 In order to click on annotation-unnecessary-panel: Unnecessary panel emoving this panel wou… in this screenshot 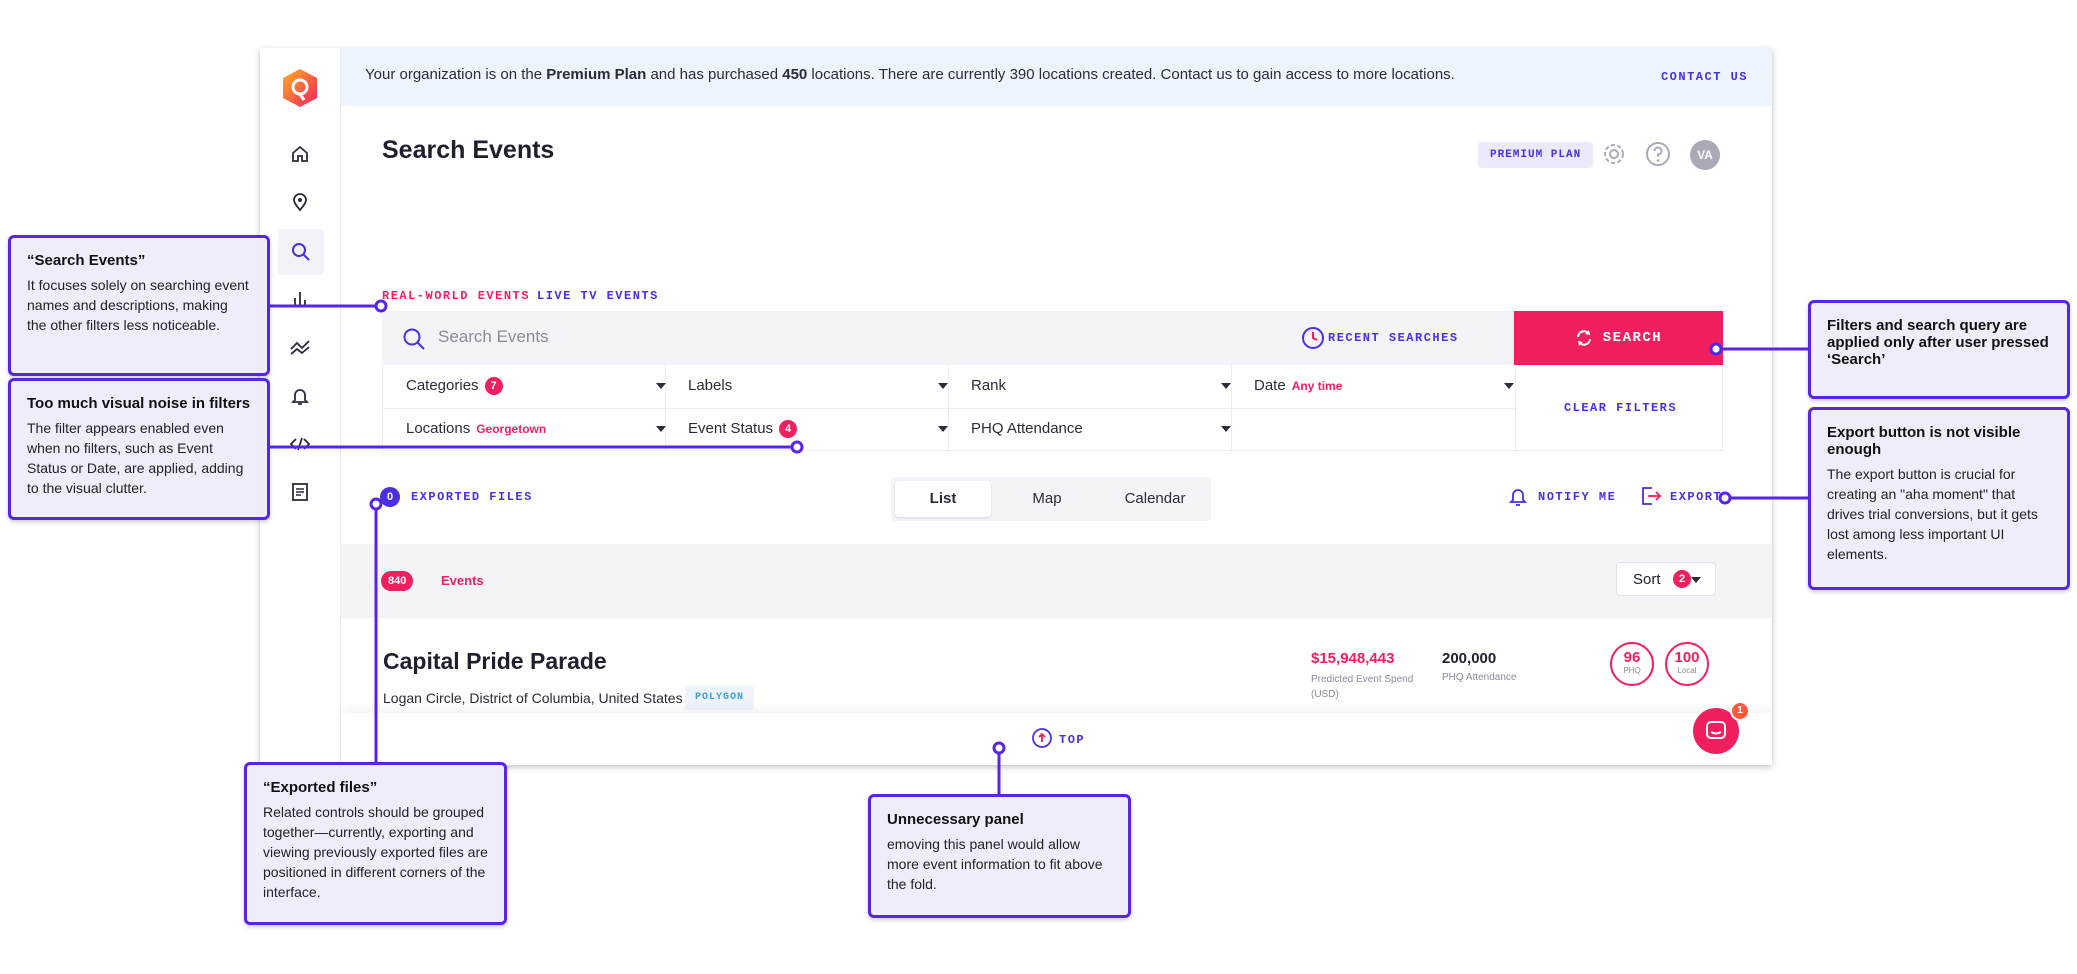, I will do `click(999, 856)`.